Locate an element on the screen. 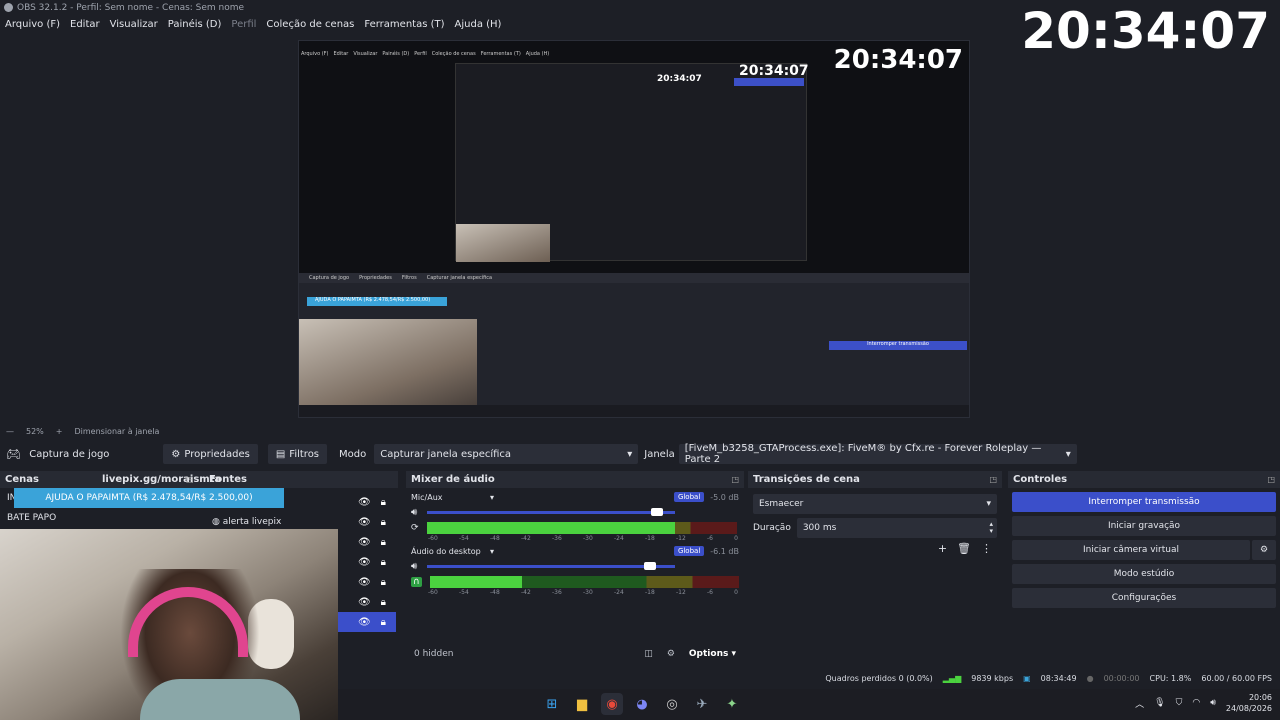 This screenshot has height=720, width=1280. level-meter is located at coordinates (581, 528).